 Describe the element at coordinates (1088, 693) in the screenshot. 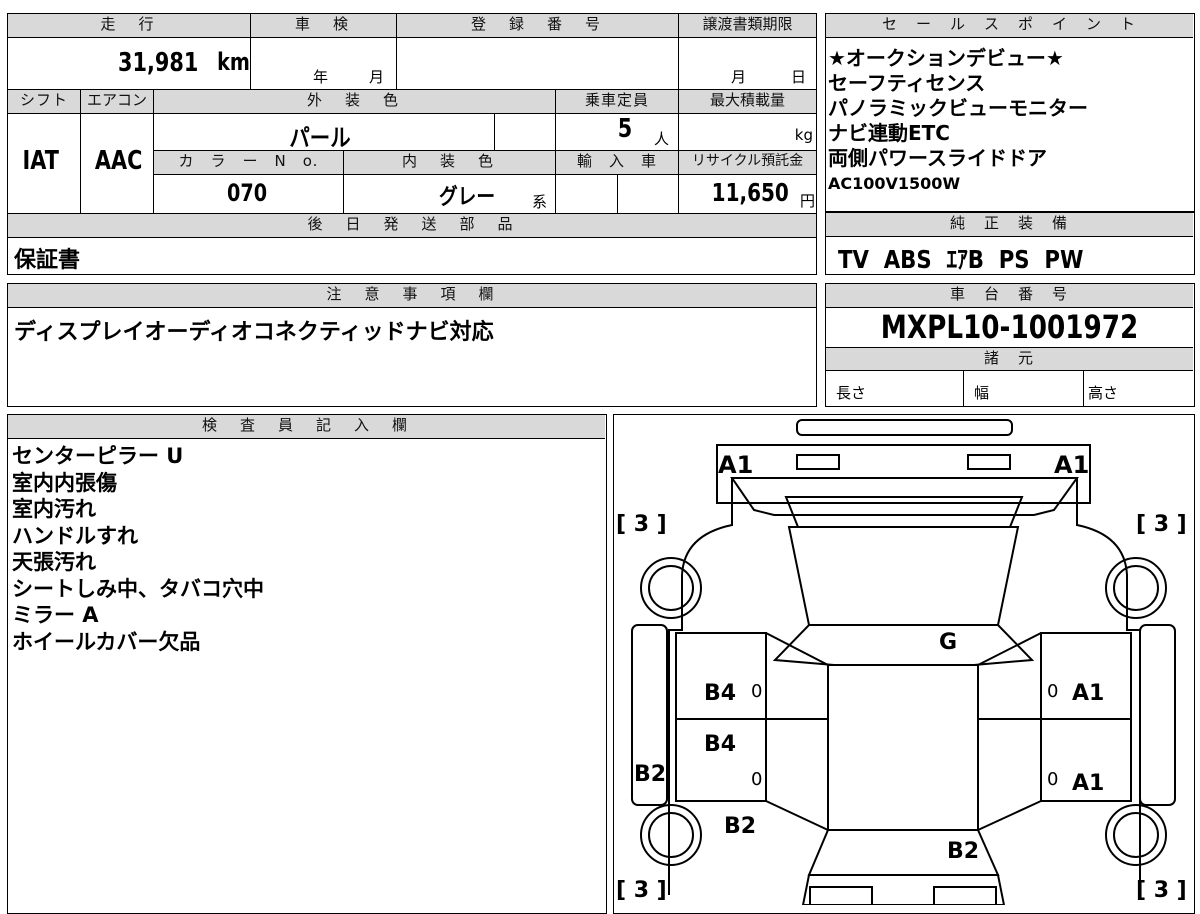

I see `label-a1-front-right: A1` at that location.